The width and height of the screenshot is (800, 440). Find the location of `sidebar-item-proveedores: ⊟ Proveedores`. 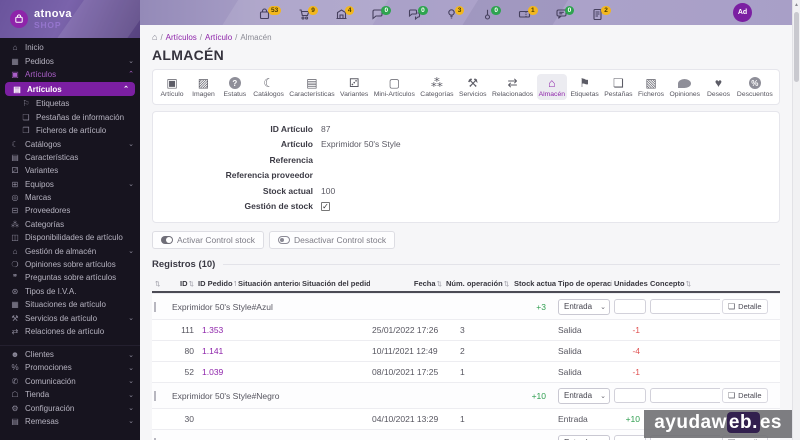

sidebar-item-proveedores: ⊟ Proveedores is located at coordinates (70, 210).